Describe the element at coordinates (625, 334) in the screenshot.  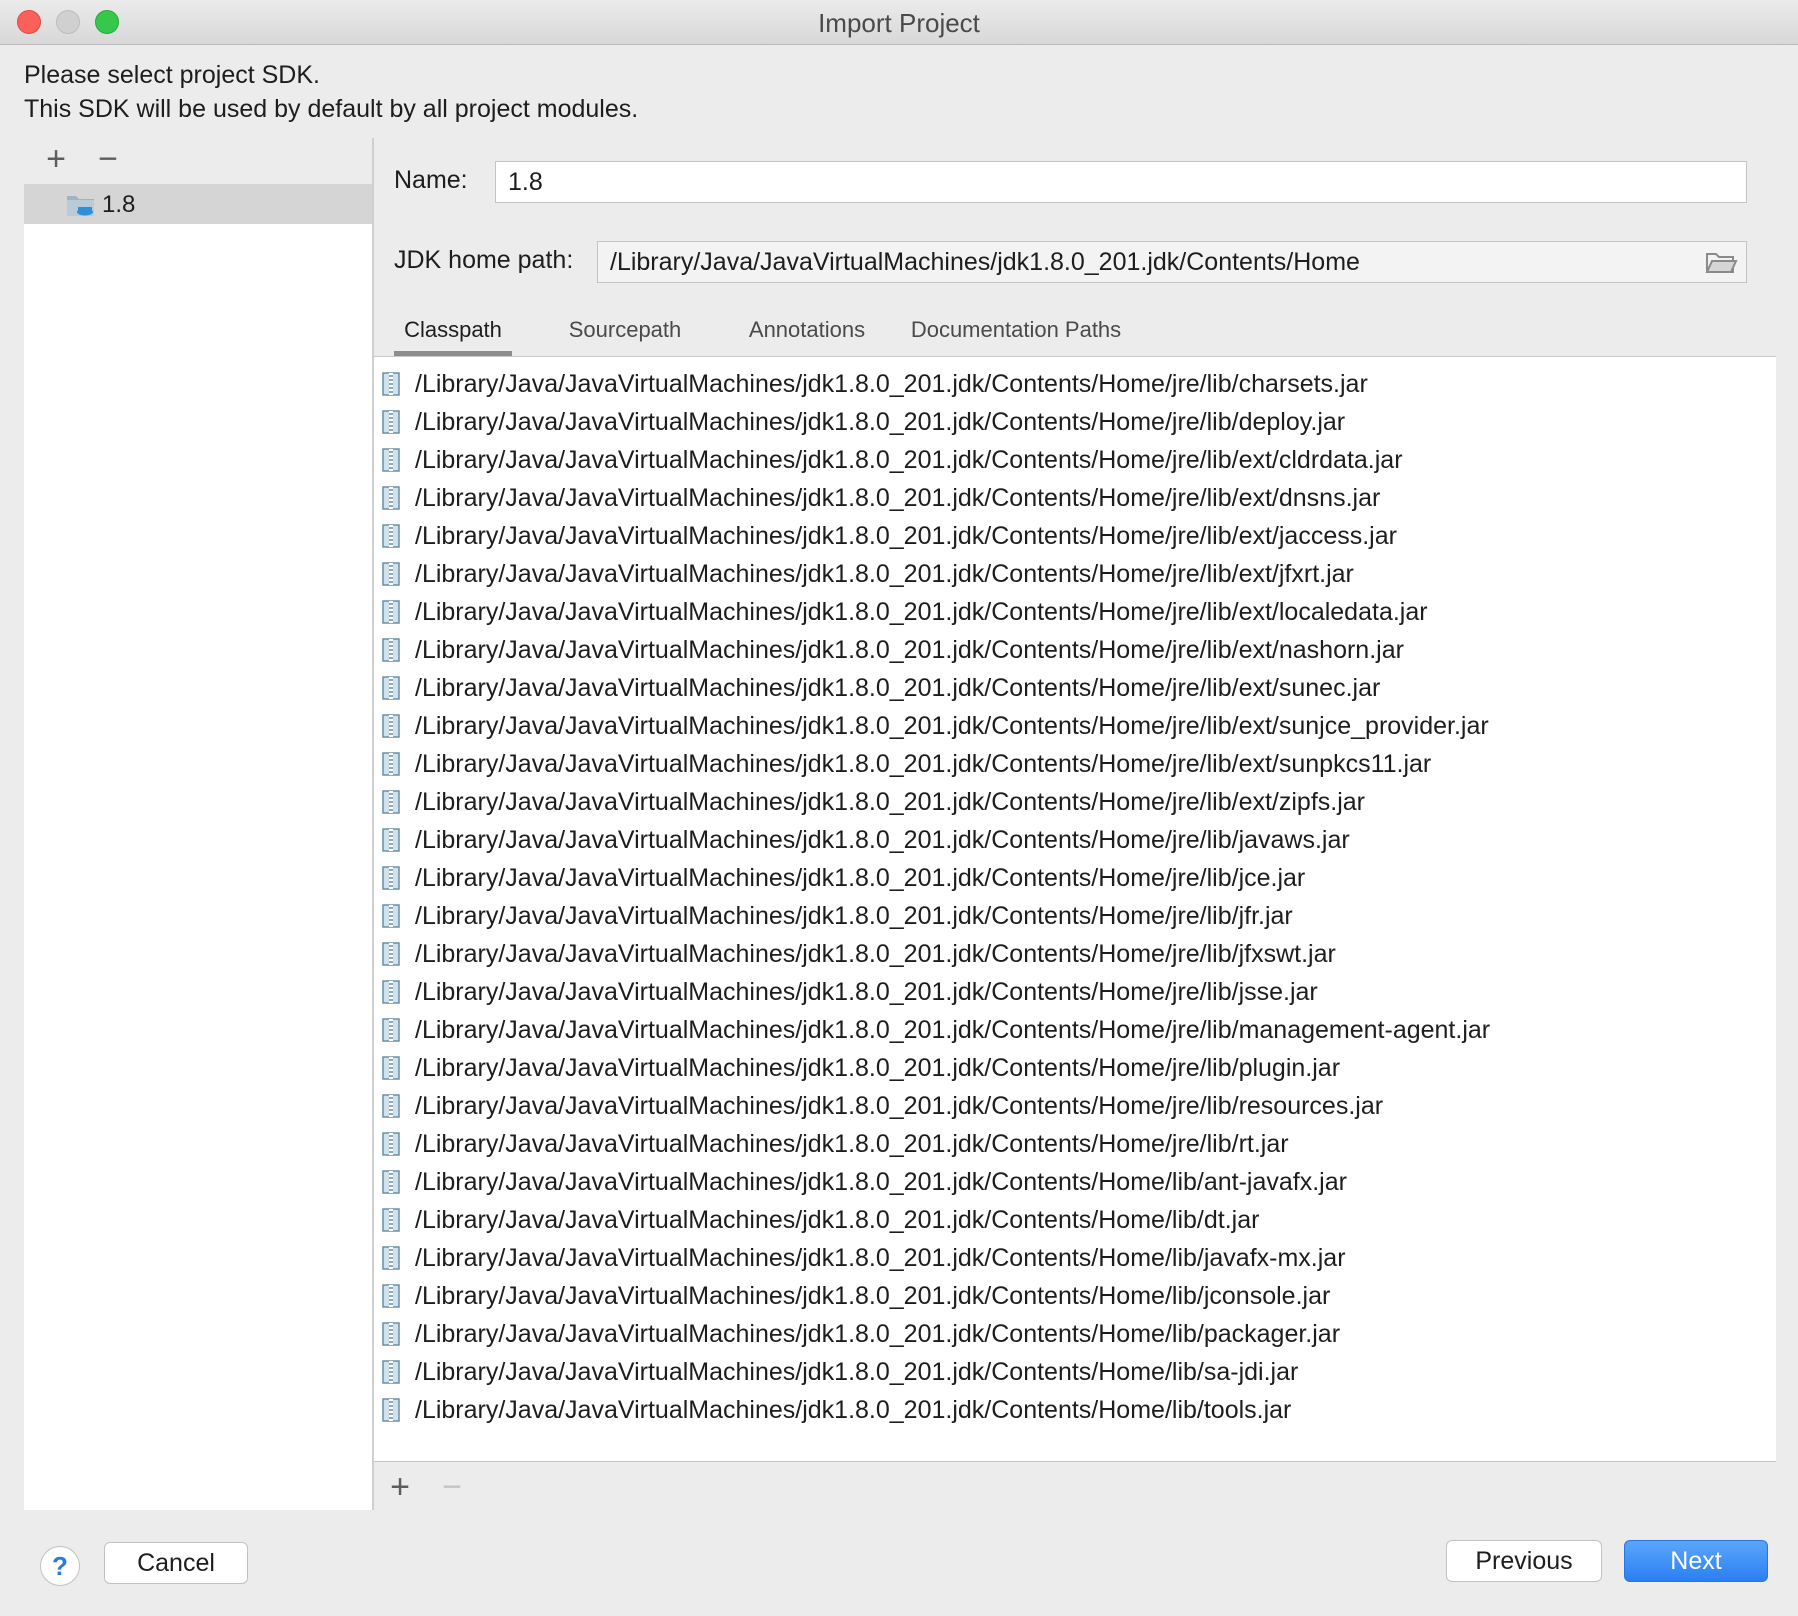
I see `tab-sourcepath: Sourcepath` at that location.